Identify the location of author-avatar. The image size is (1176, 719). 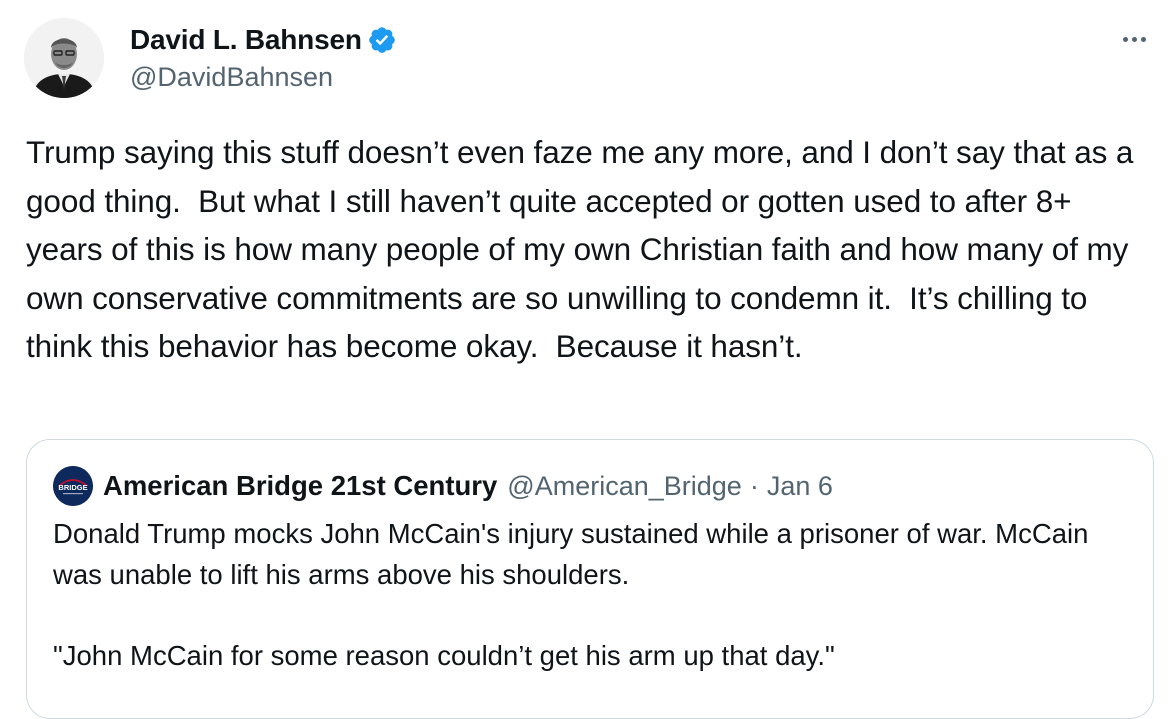
(64, 58).